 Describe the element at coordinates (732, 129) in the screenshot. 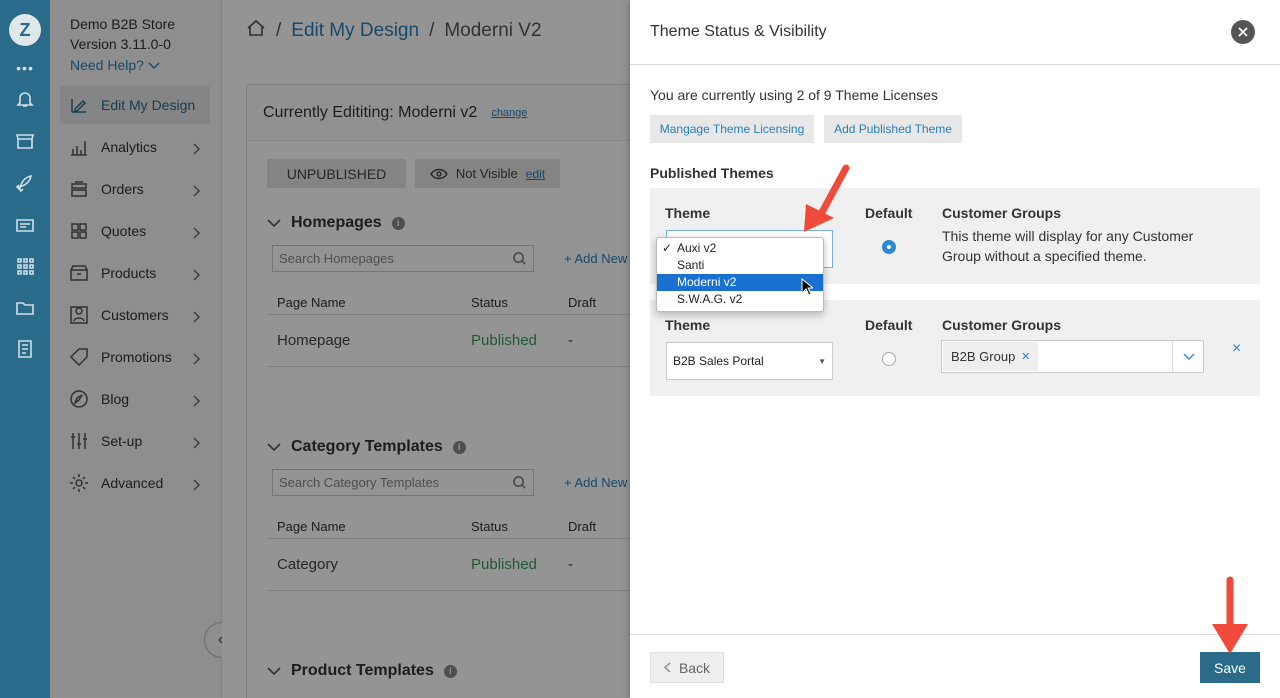

I see `manage-licensing-button: Mangage Theme Licensing` at that location.